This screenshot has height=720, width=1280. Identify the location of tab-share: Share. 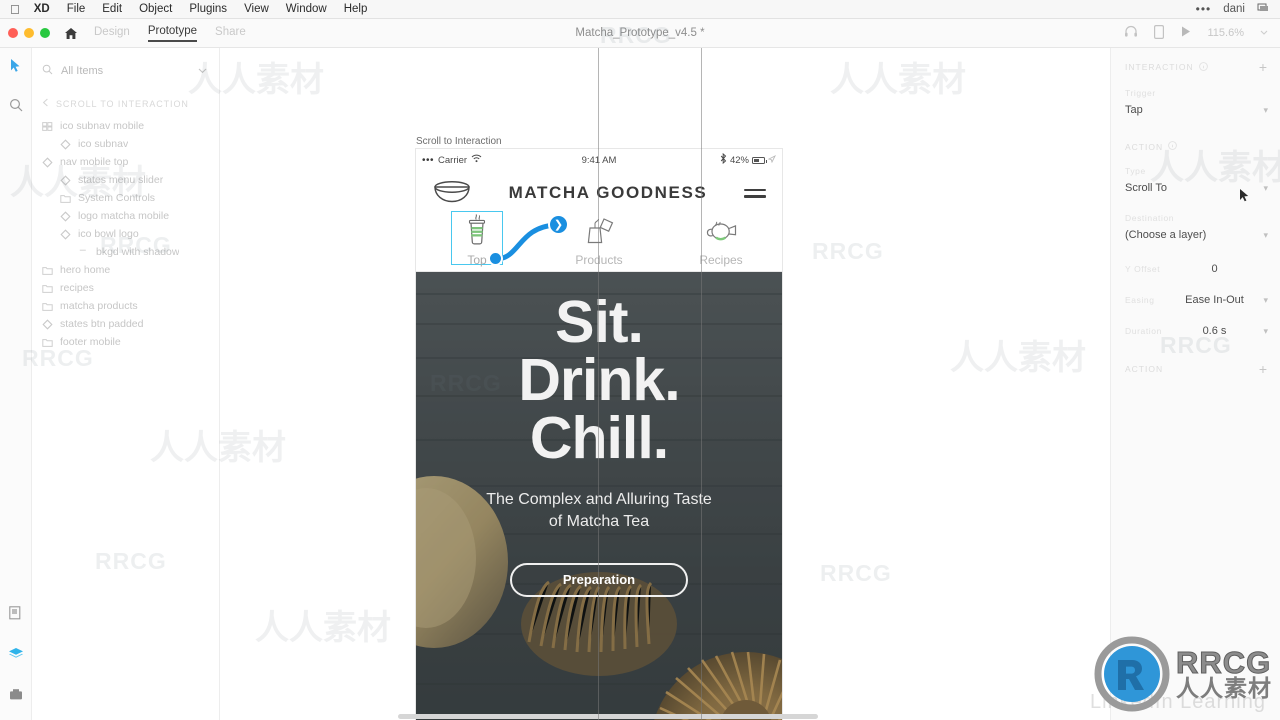
(230, 33).